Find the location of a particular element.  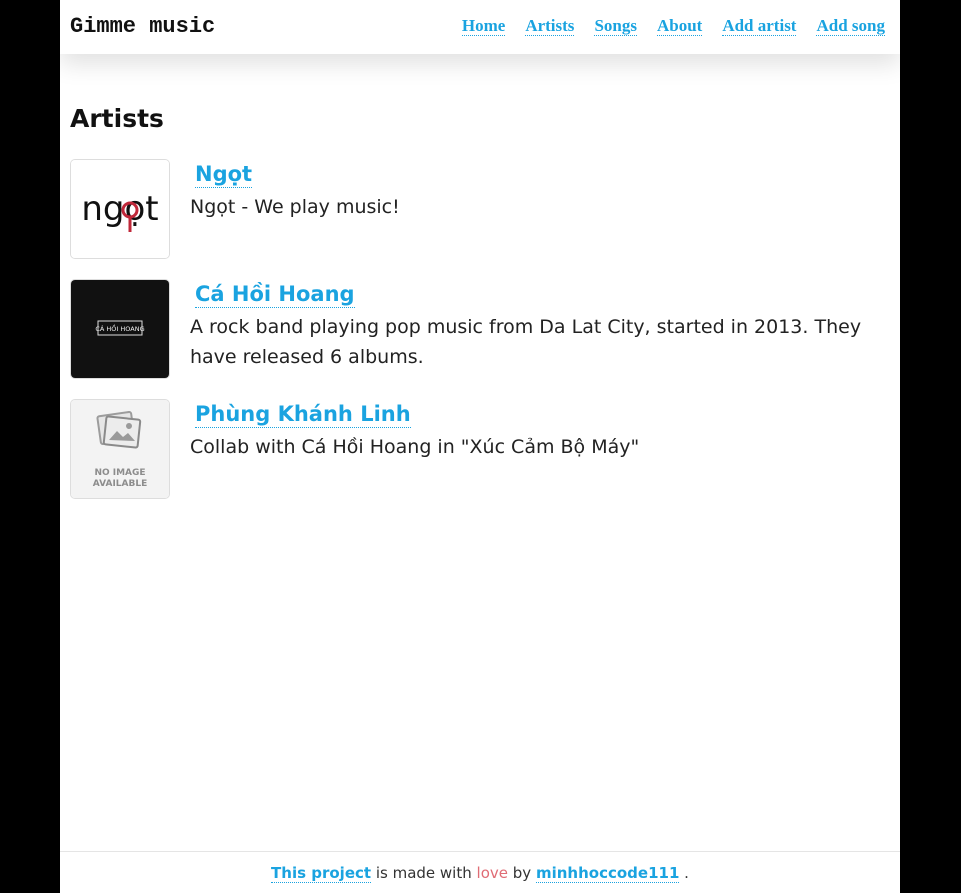

nav-songs: Songs is located at coordinates (615, 26).